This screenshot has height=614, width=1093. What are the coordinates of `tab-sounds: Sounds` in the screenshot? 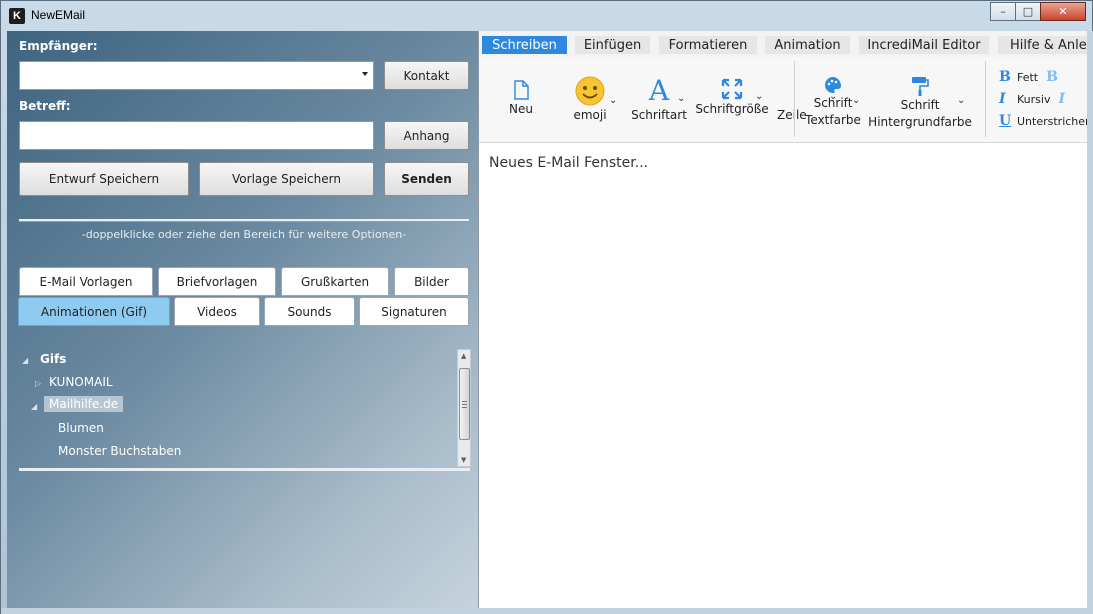 It's located at (309, 311).